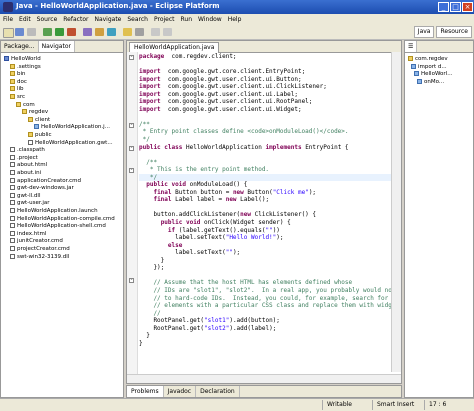 Image resolution: width=474 pixels, height=411 pixels. Describe the element at coordinates (148, 177) in the screenshot. I see `code-token: */` at that location.